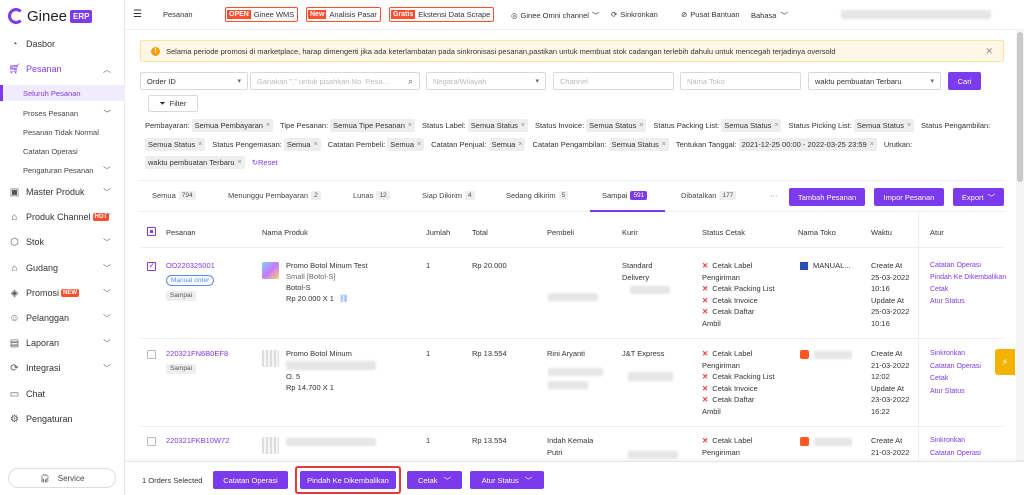 The height and width of the screenshot is (495, 1024). I want to click on filter-chip: waktu pembuatan Terbaru ×, so click(195, 162).